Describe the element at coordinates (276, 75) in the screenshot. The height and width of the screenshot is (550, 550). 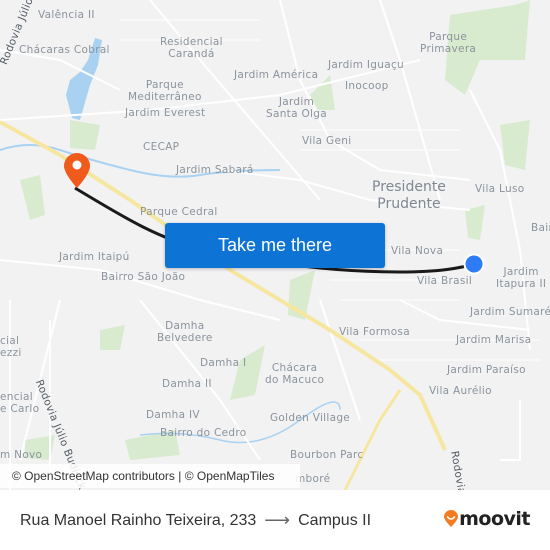
I see `map-label: Jardim América` at that location.